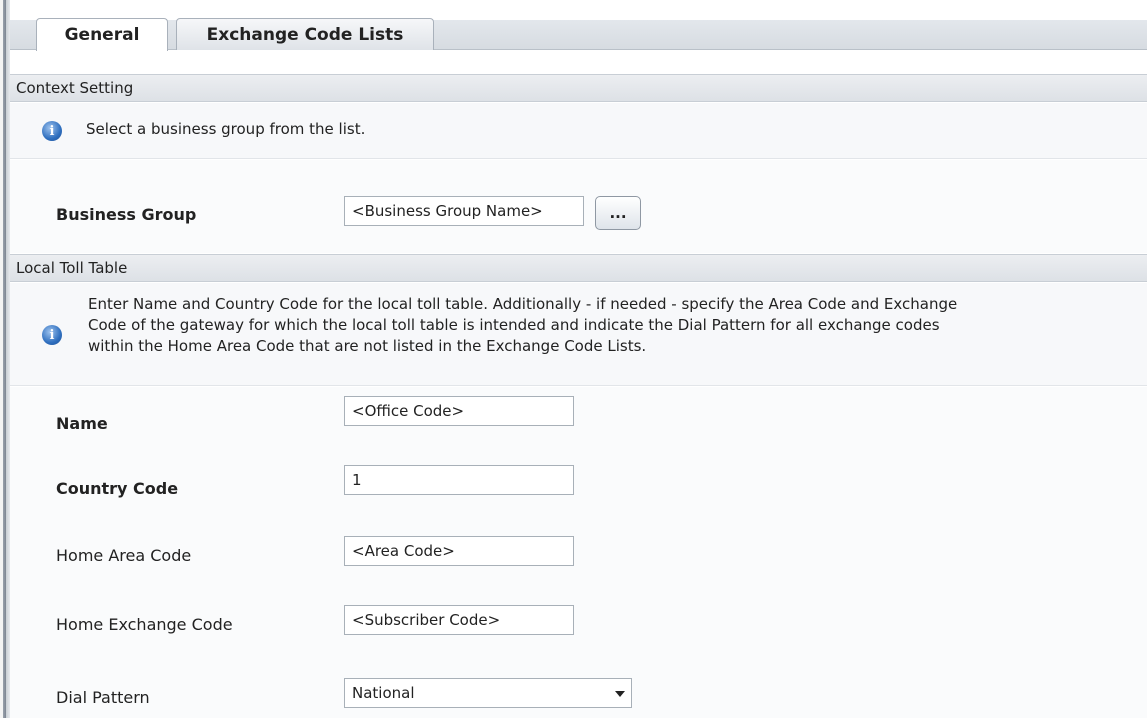 Image resolution: width=1147 pixels, height=718 pixels. Describe the element at coordinates (459, 480) in the screenshot. I see `country-code-field: 1` at that location.